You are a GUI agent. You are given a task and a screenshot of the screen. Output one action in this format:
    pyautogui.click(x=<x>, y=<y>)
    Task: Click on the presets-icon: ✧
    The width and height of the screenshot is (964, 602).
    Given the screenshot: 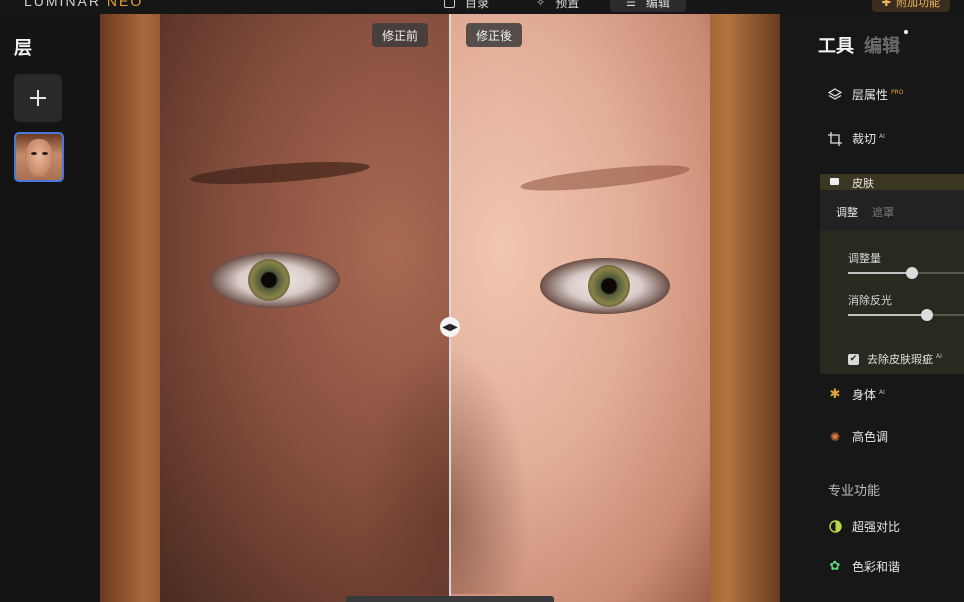 What is the action you would take?
    pyautogui.click(x=541, y=4)
    